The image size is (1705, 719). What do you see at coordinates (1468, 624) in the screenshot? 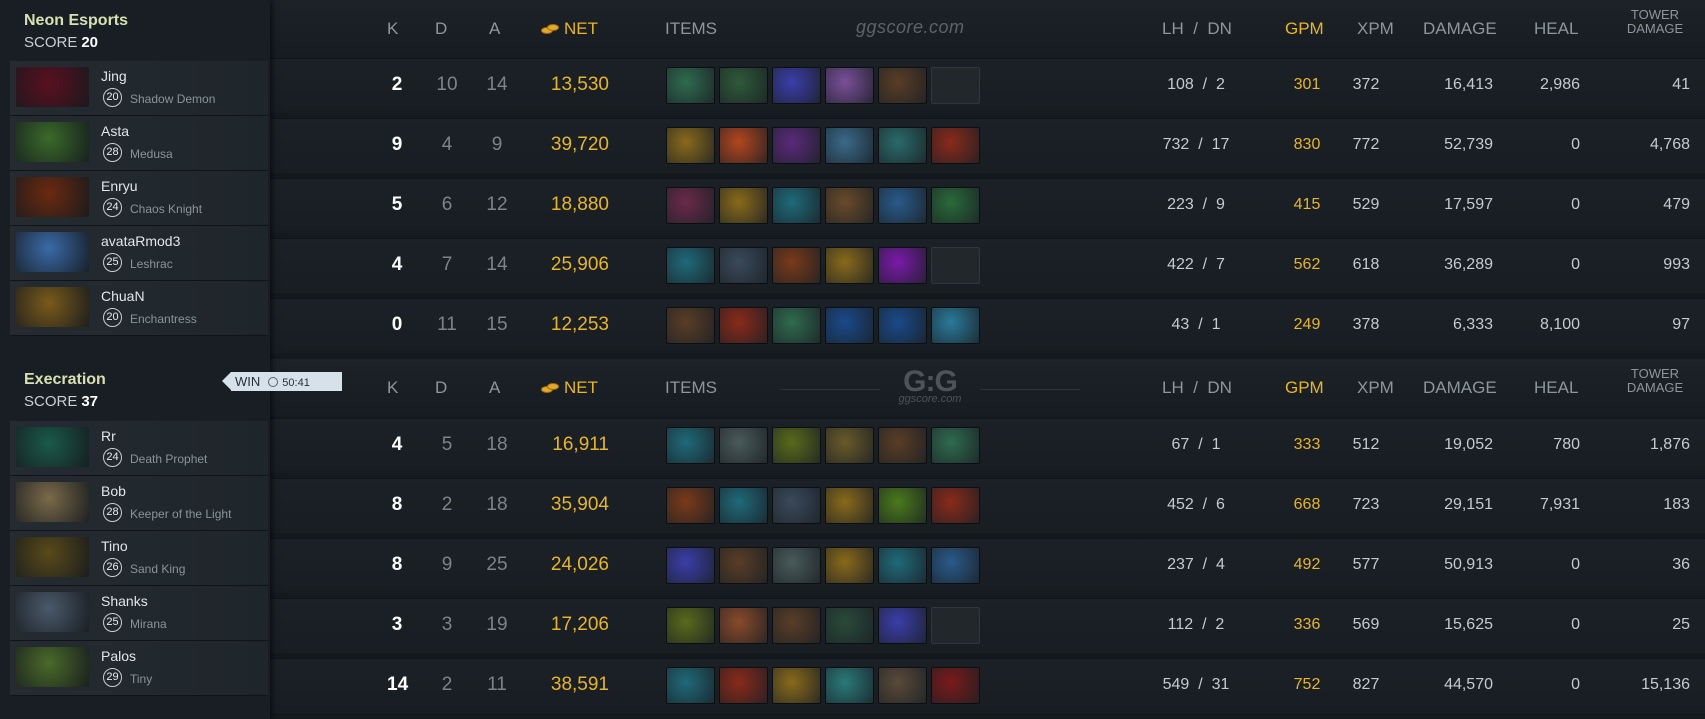
I see `damage-value: 15,625` at bounding box center [1468, 624].